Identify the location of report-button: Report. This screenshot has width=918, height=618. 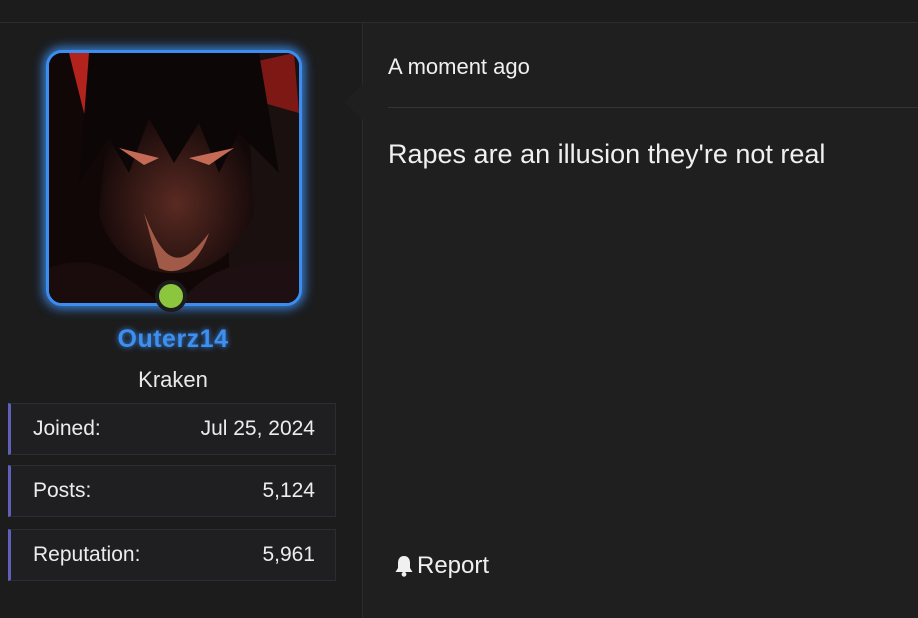
(441, 566).